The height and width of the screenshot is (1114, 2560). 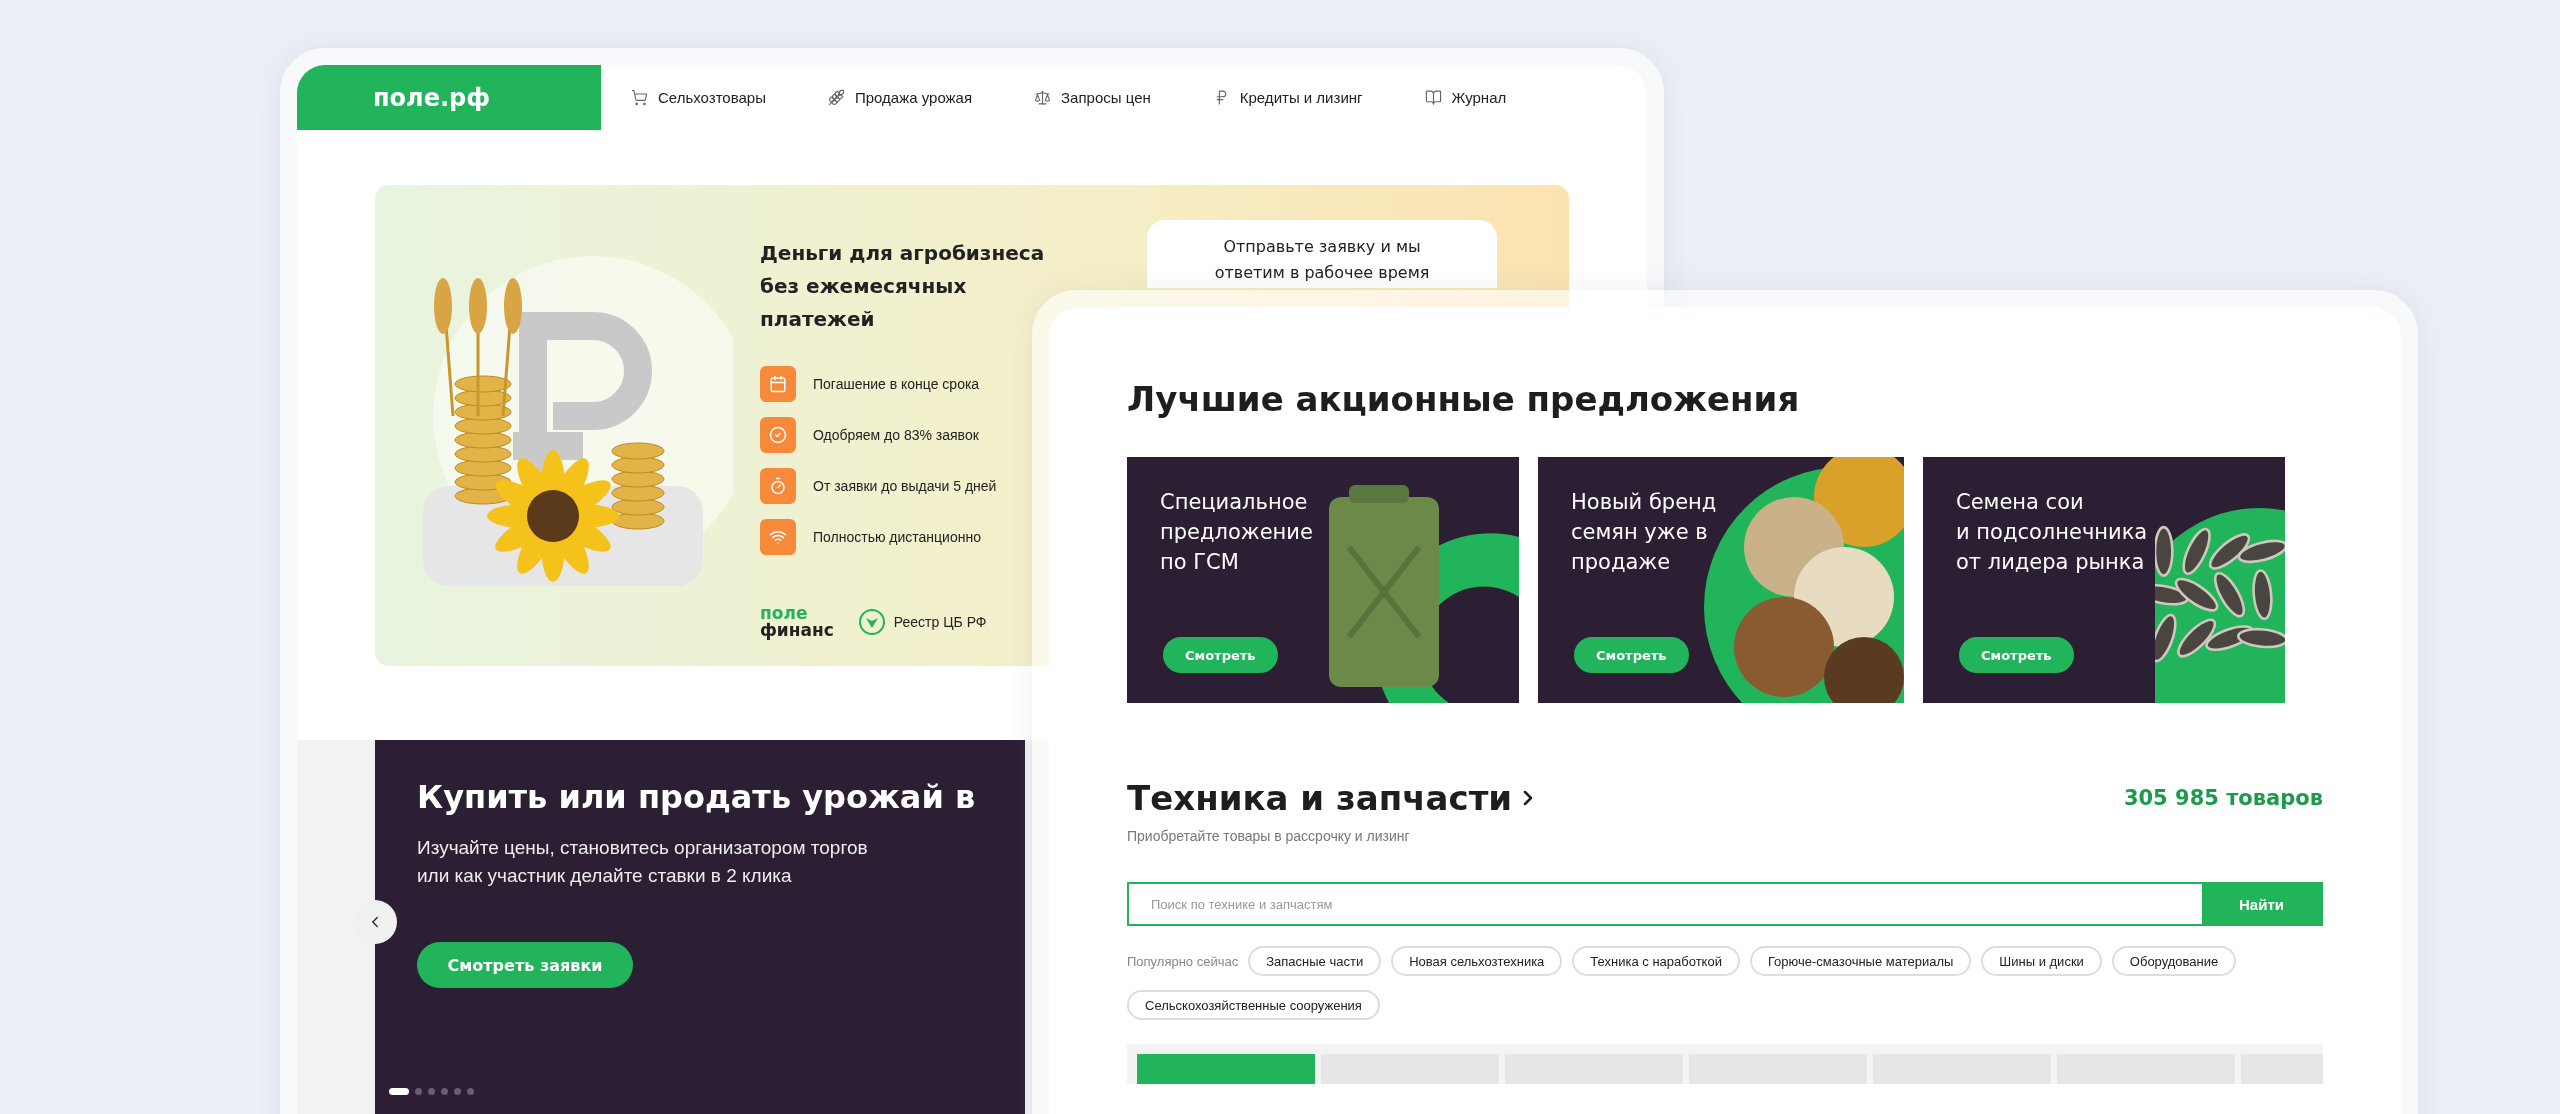 What do you see at coordinates (940, 622) in the screenshot?
I see `registry-label: Реестр ЦБ РФ` at bounding box center [940, 622].